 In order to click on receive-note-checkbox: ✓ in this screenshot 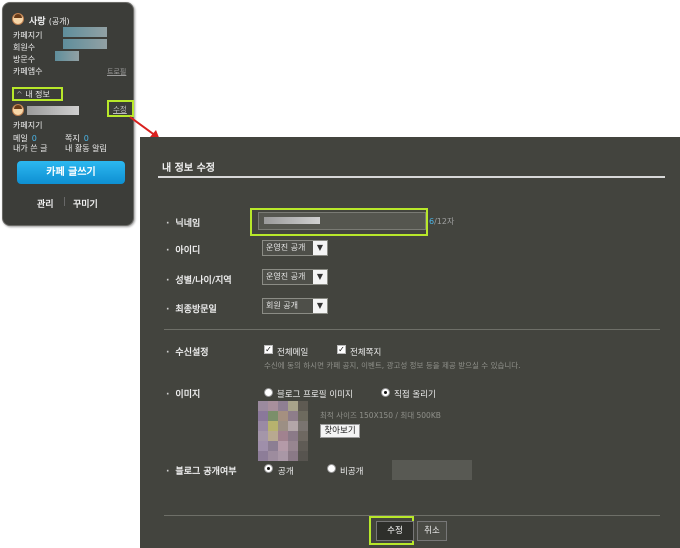, I will do `click(341, 349)`.